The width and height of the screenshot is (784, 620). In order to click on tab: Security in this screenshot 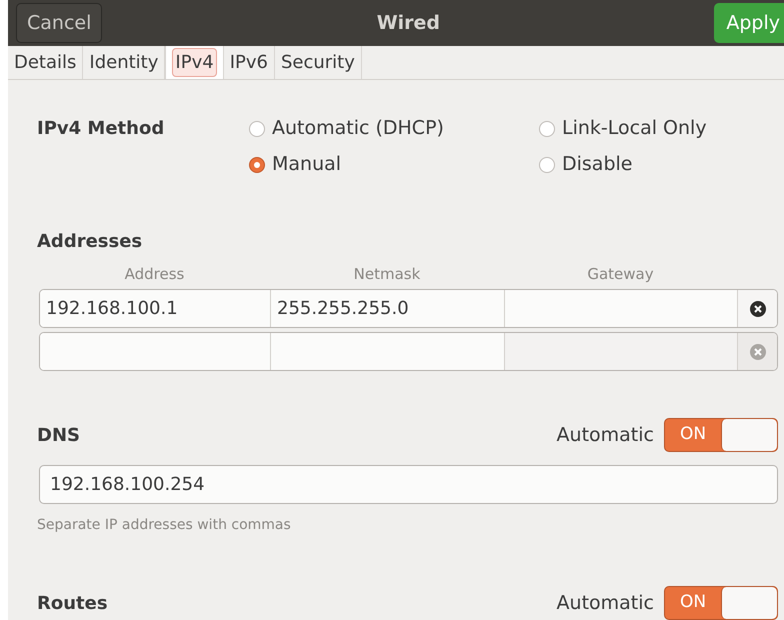, I will do `click(318, 62)`.